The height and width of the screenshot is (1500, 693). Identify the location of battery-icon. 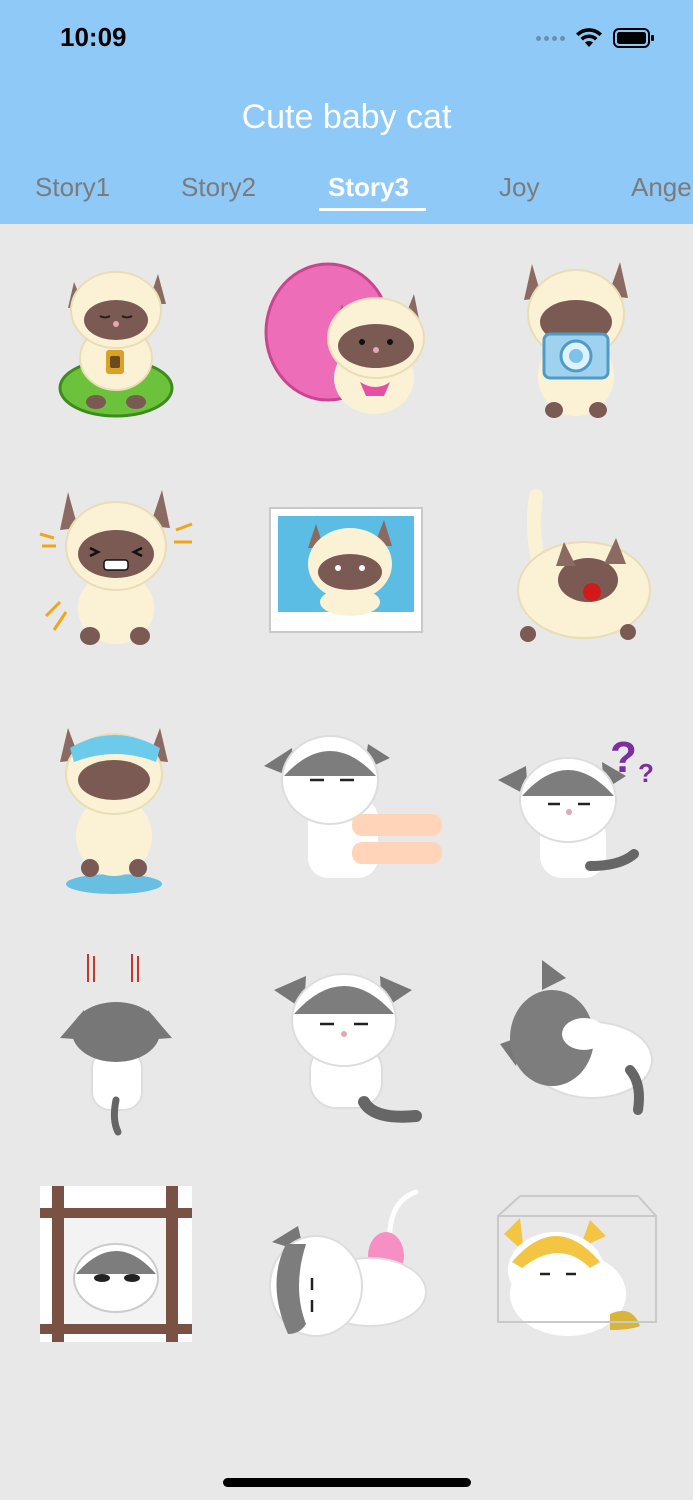
(633, 38).